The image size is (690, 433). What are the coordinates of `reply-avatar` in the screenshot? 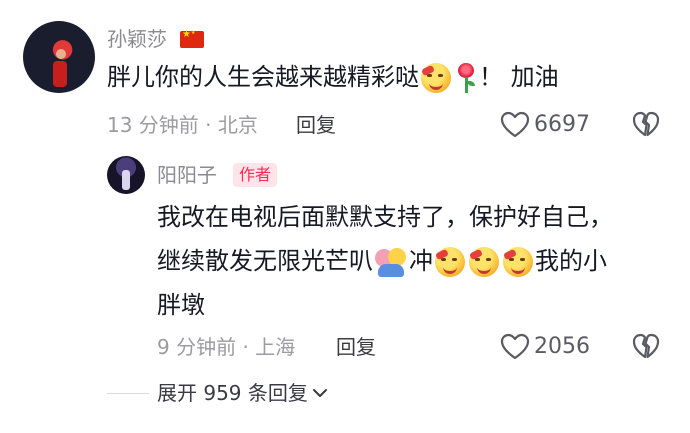 It's located at (126, 175).